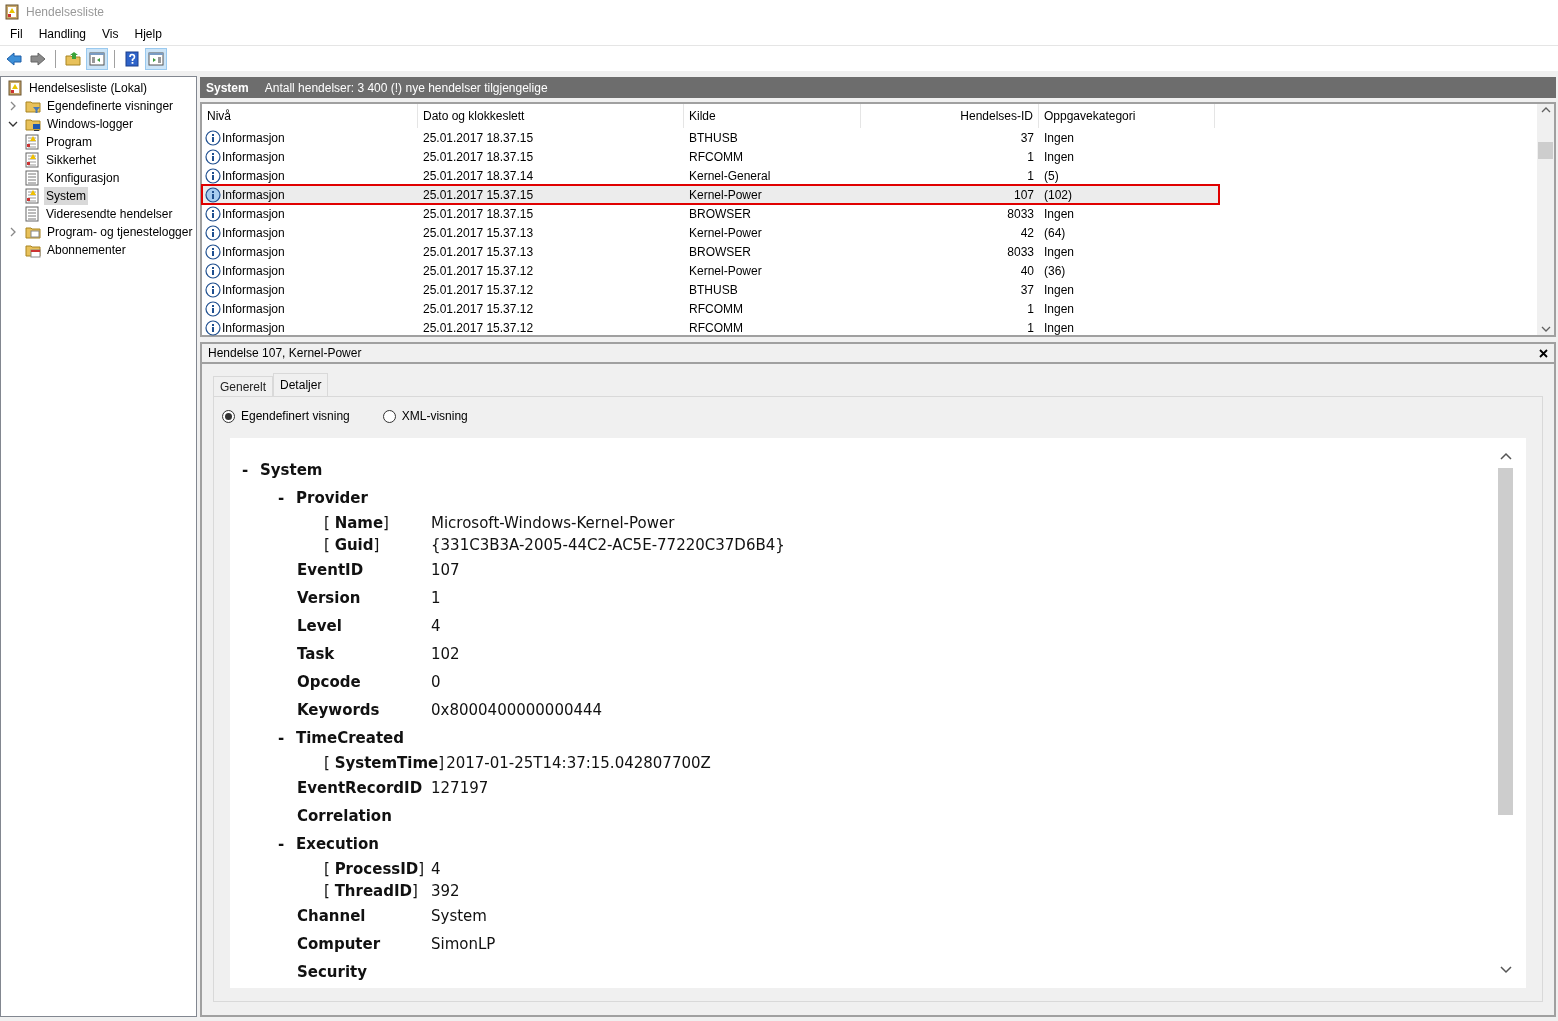 Image resolution: width=1558 pixels, height=1021 pixels. I want to click on column-header: Oppgavekategori, so click(1127, 116).